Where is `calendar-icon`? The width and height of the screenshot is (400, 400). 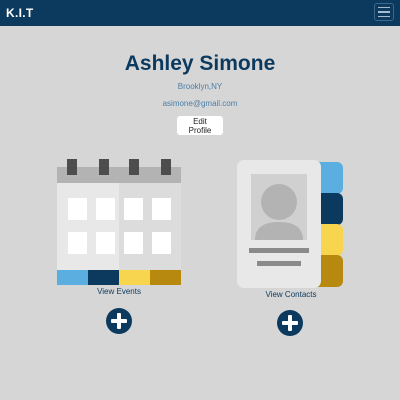 calendar-icon is located at coordinates (119, 221).